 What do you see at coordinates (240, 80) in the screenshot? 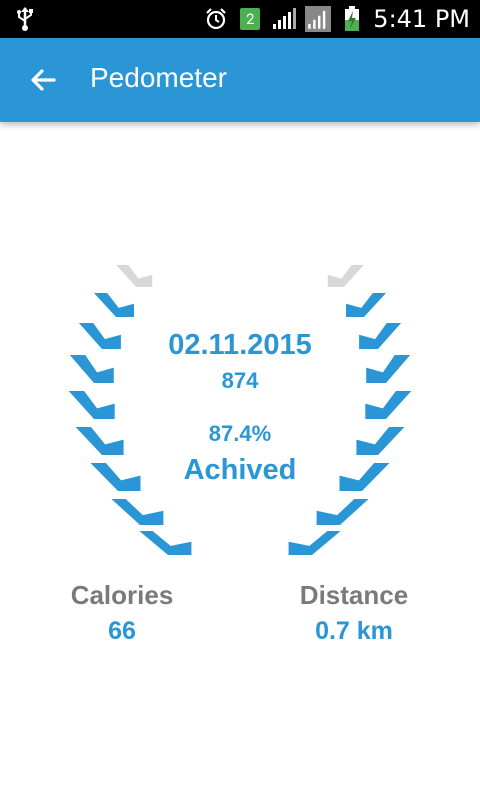
I see `app-bar: Pedometer` at bounding box center [240, 80].